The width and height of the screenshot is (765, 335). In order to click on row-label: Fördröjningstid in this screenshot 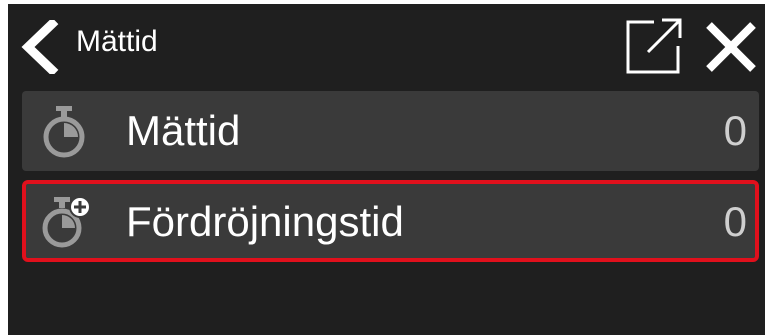, I will do `click(265, 221)`.